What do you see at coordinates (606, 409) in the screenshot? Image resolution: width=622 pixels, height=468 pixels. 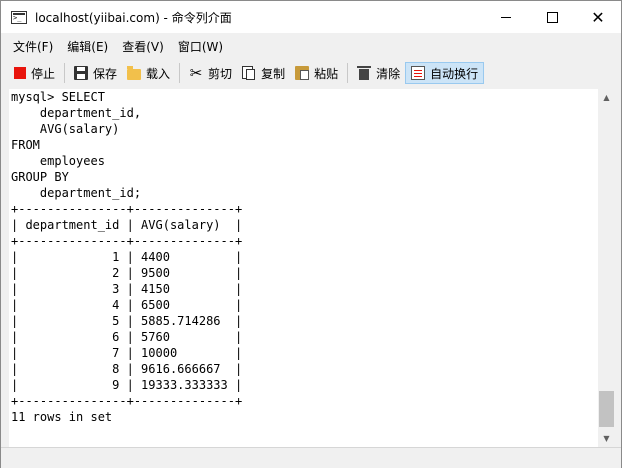 I see `scrollbar-thumb` at bounding box center [606, 409].